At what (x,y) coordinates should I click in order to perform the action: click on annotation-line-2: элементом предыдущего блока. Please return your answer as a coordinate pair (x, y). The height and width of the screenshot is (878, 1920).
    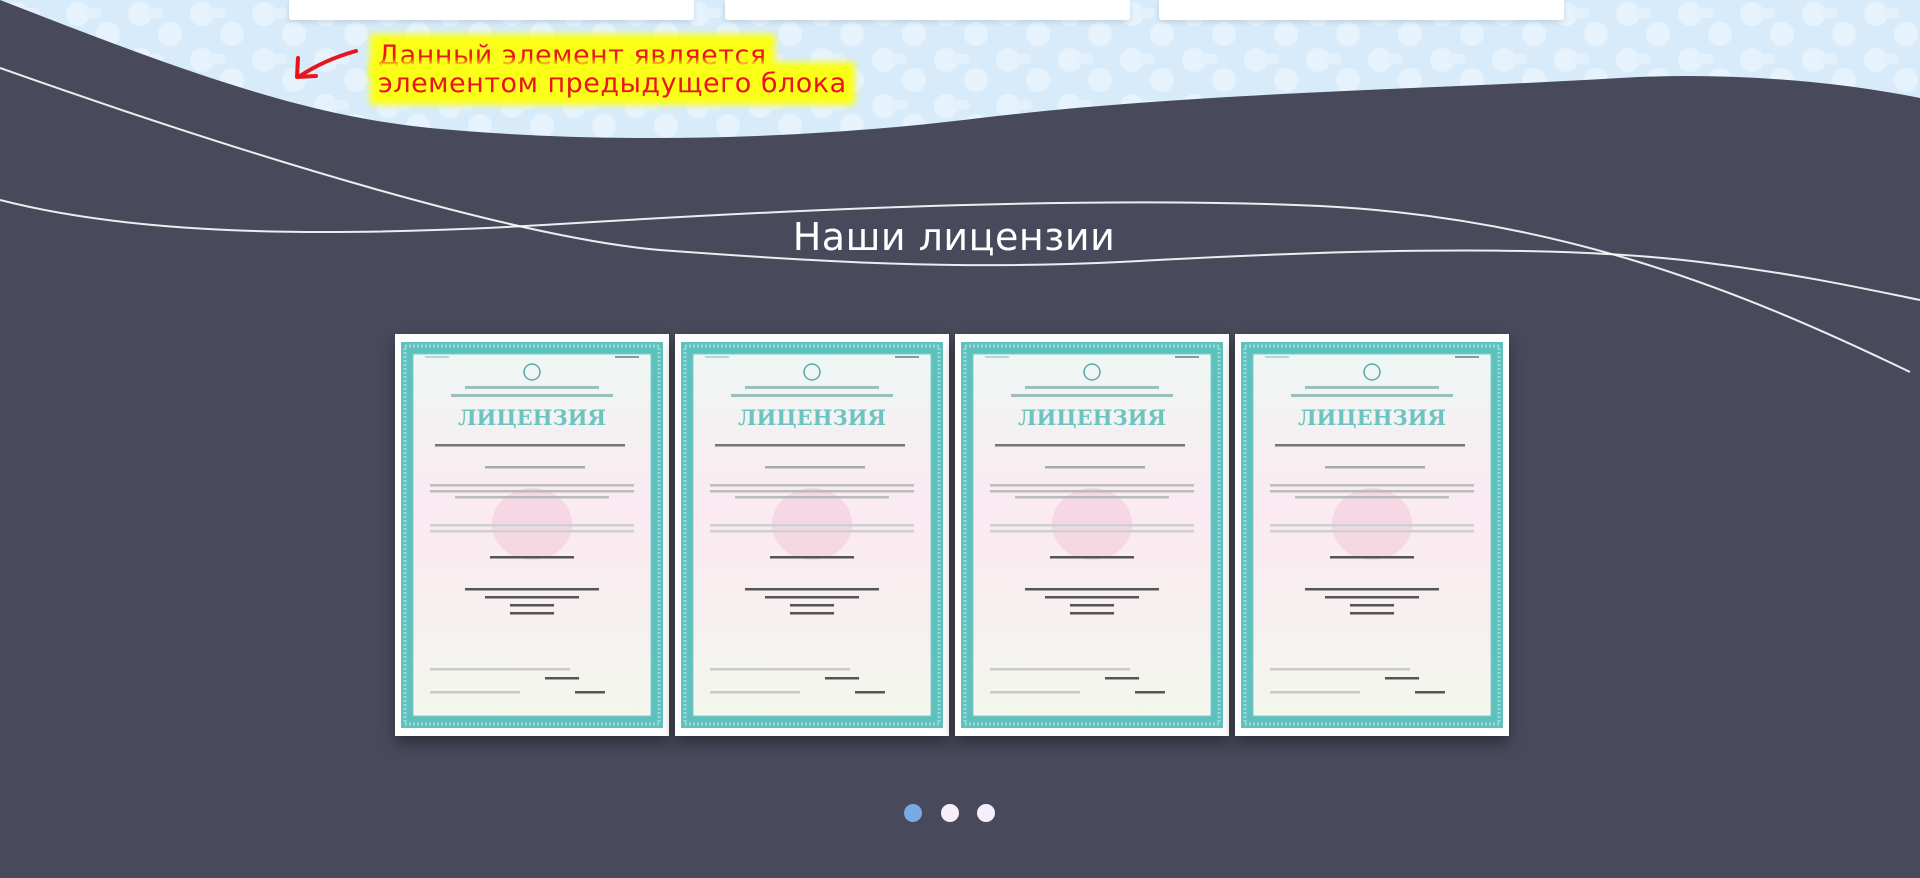
    Looking at the image, I should click on (612, 83).